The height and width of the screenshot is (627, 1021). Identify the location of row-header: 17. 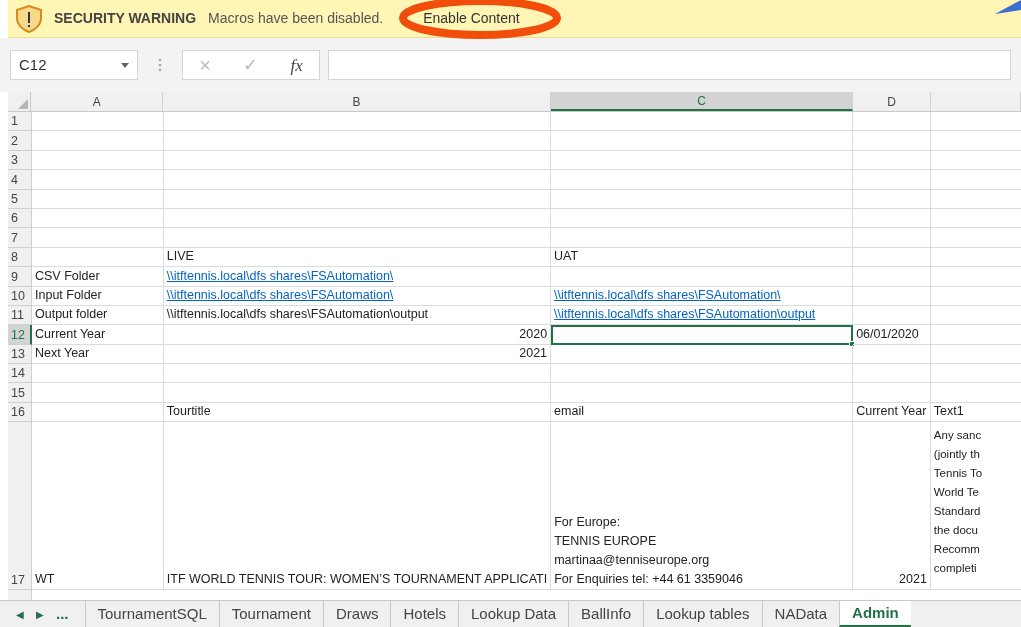
(20, 506).